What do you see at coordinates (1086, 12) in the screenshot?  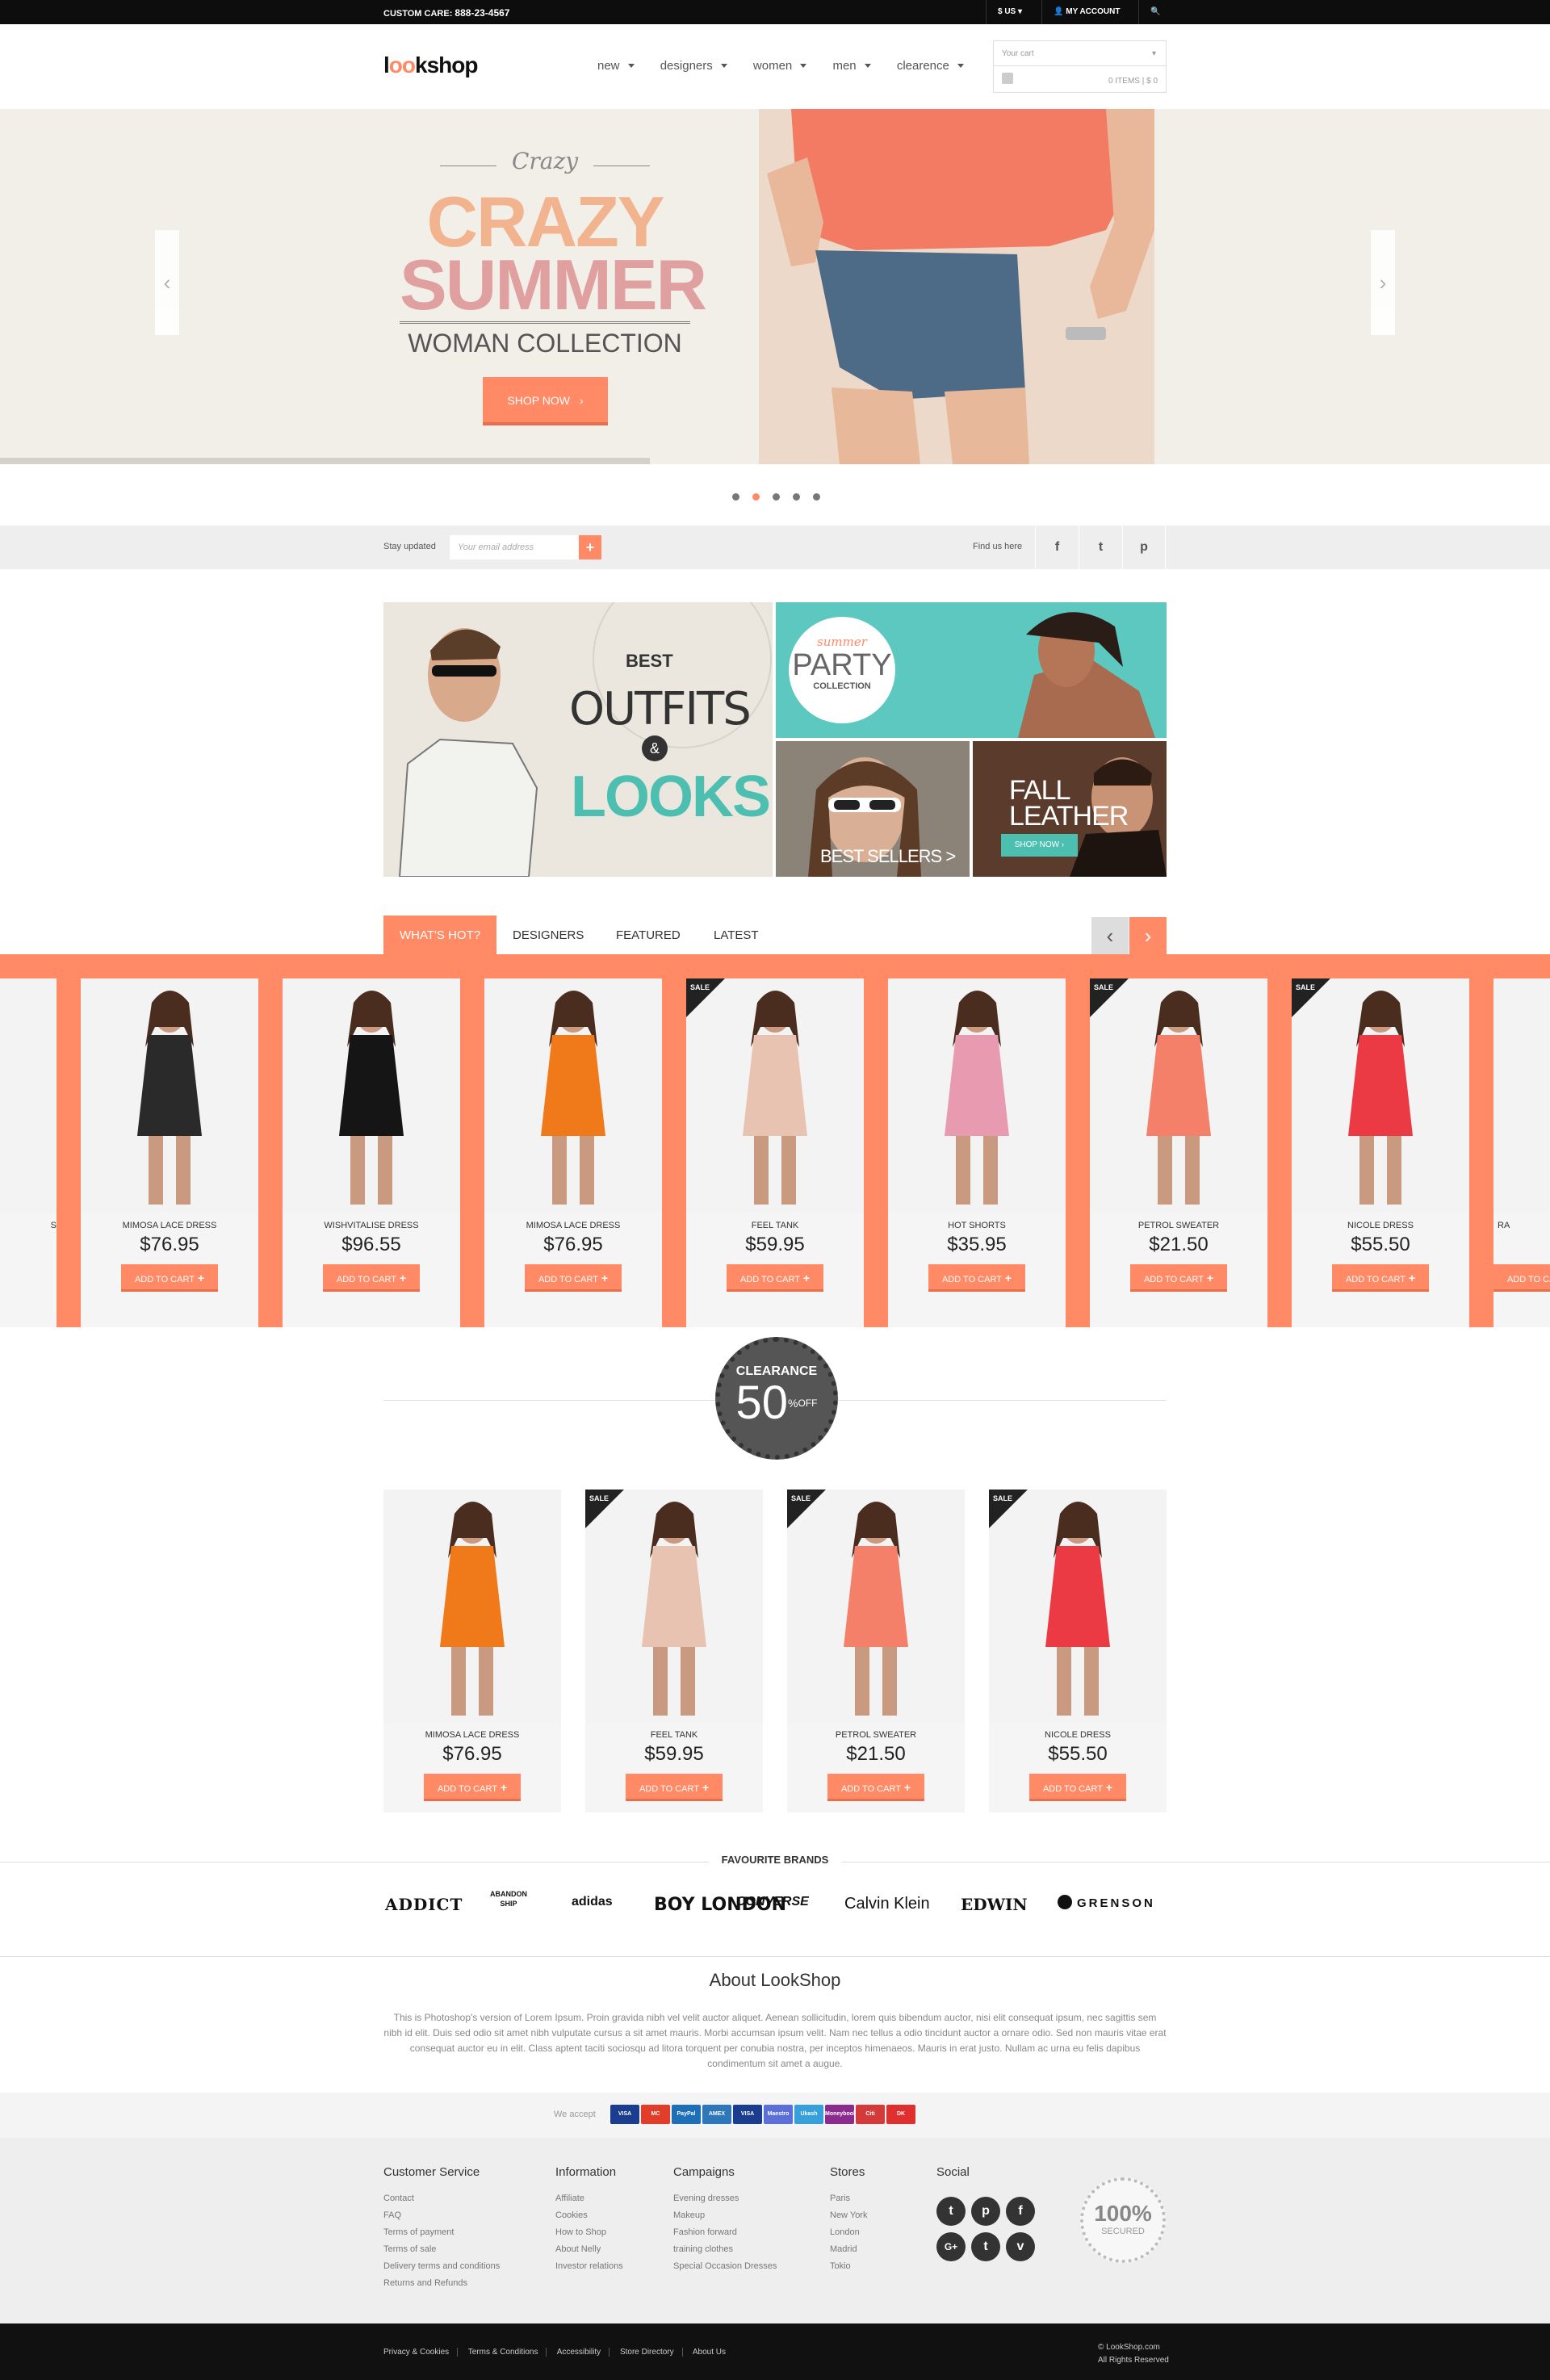 I see `my-account-link: 👤 MY ACCOUNT` at bounding box center [1086, 12].